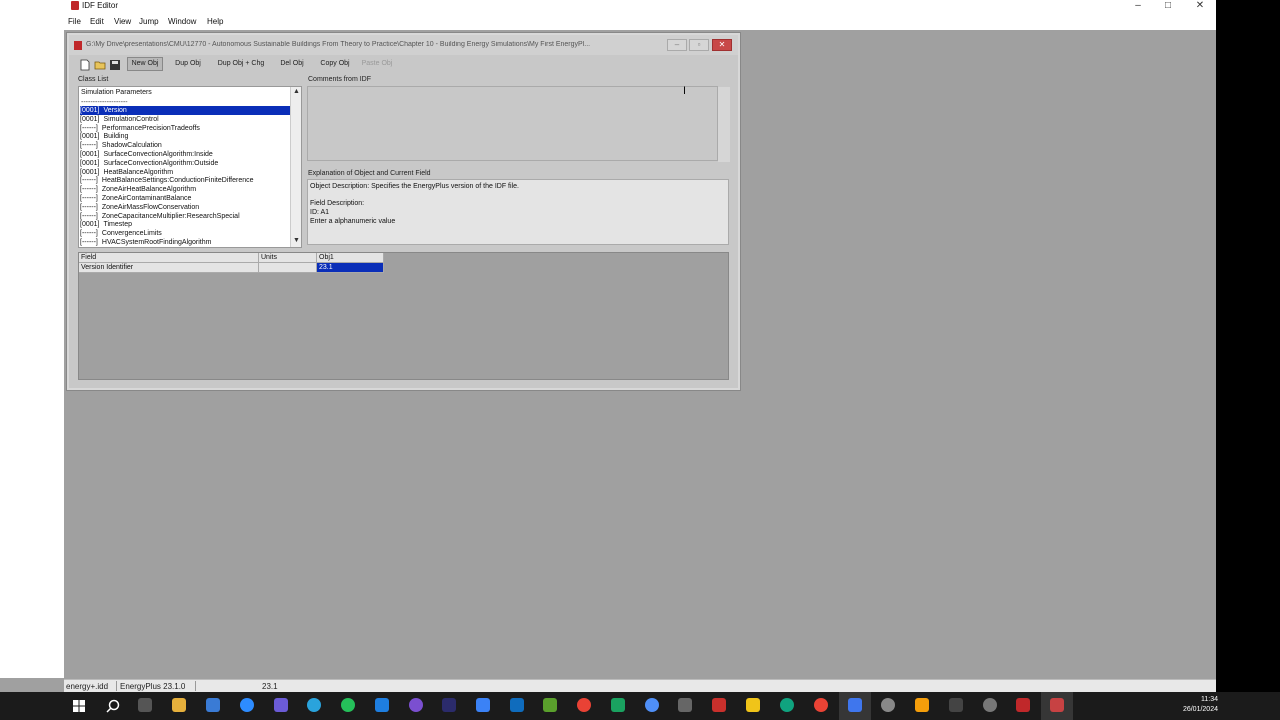  What do you see at coordinates (116, 92) in the screenshot?
I see `class-group-header: Simulation Parameters` at bounding box center [116, 92].